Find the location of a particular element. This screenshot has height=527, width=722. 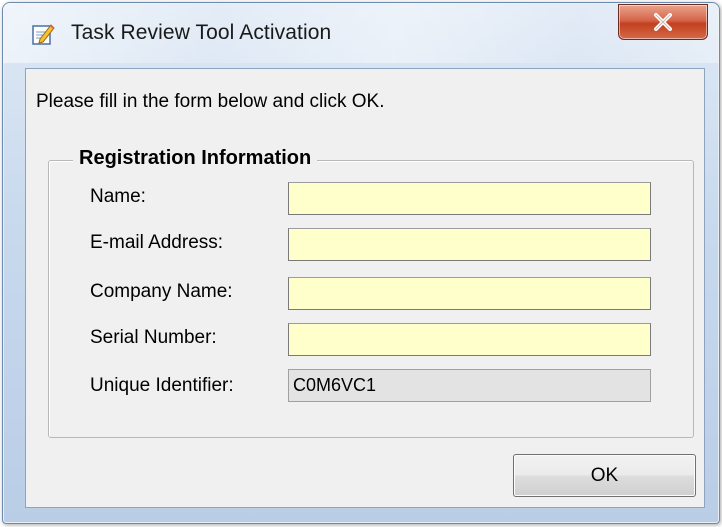

groupbox-title: Registration Information is located at coordinates (195, 158).